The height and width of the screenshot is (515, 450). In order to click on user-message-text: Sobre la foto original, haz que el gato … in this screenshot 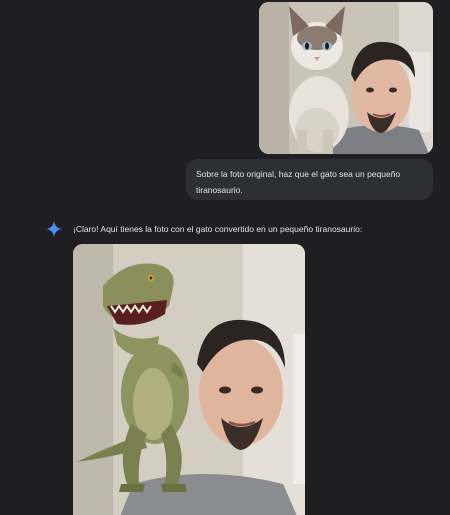, I will do `click(298, 182)`.